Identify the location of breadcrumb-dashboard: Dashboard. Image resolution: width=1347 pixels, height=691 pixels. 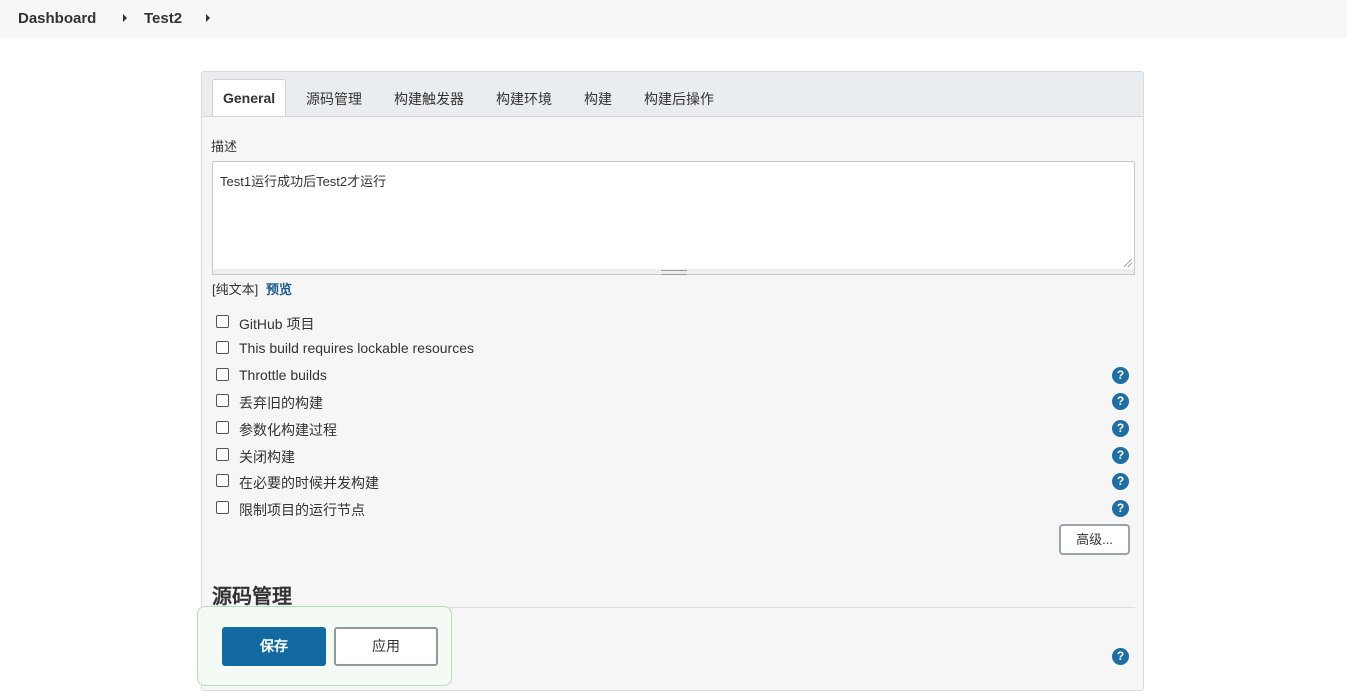
(57, 18).